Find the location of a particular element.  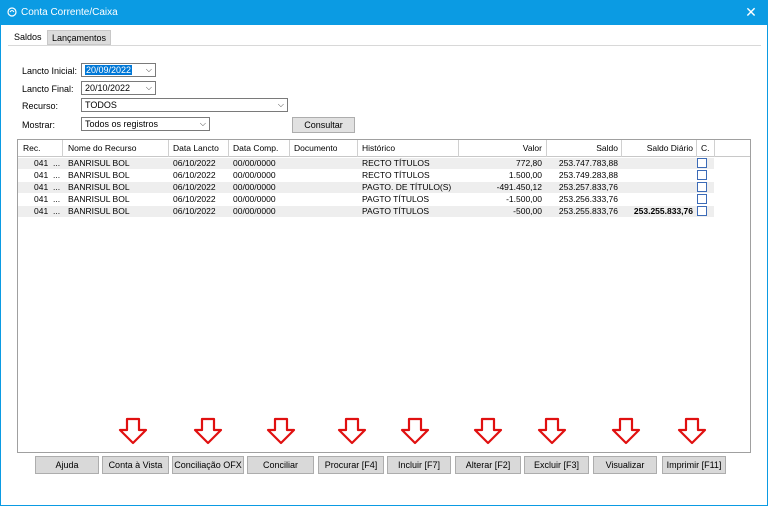

col-valor: Valor is located at coordinates (500, 148).